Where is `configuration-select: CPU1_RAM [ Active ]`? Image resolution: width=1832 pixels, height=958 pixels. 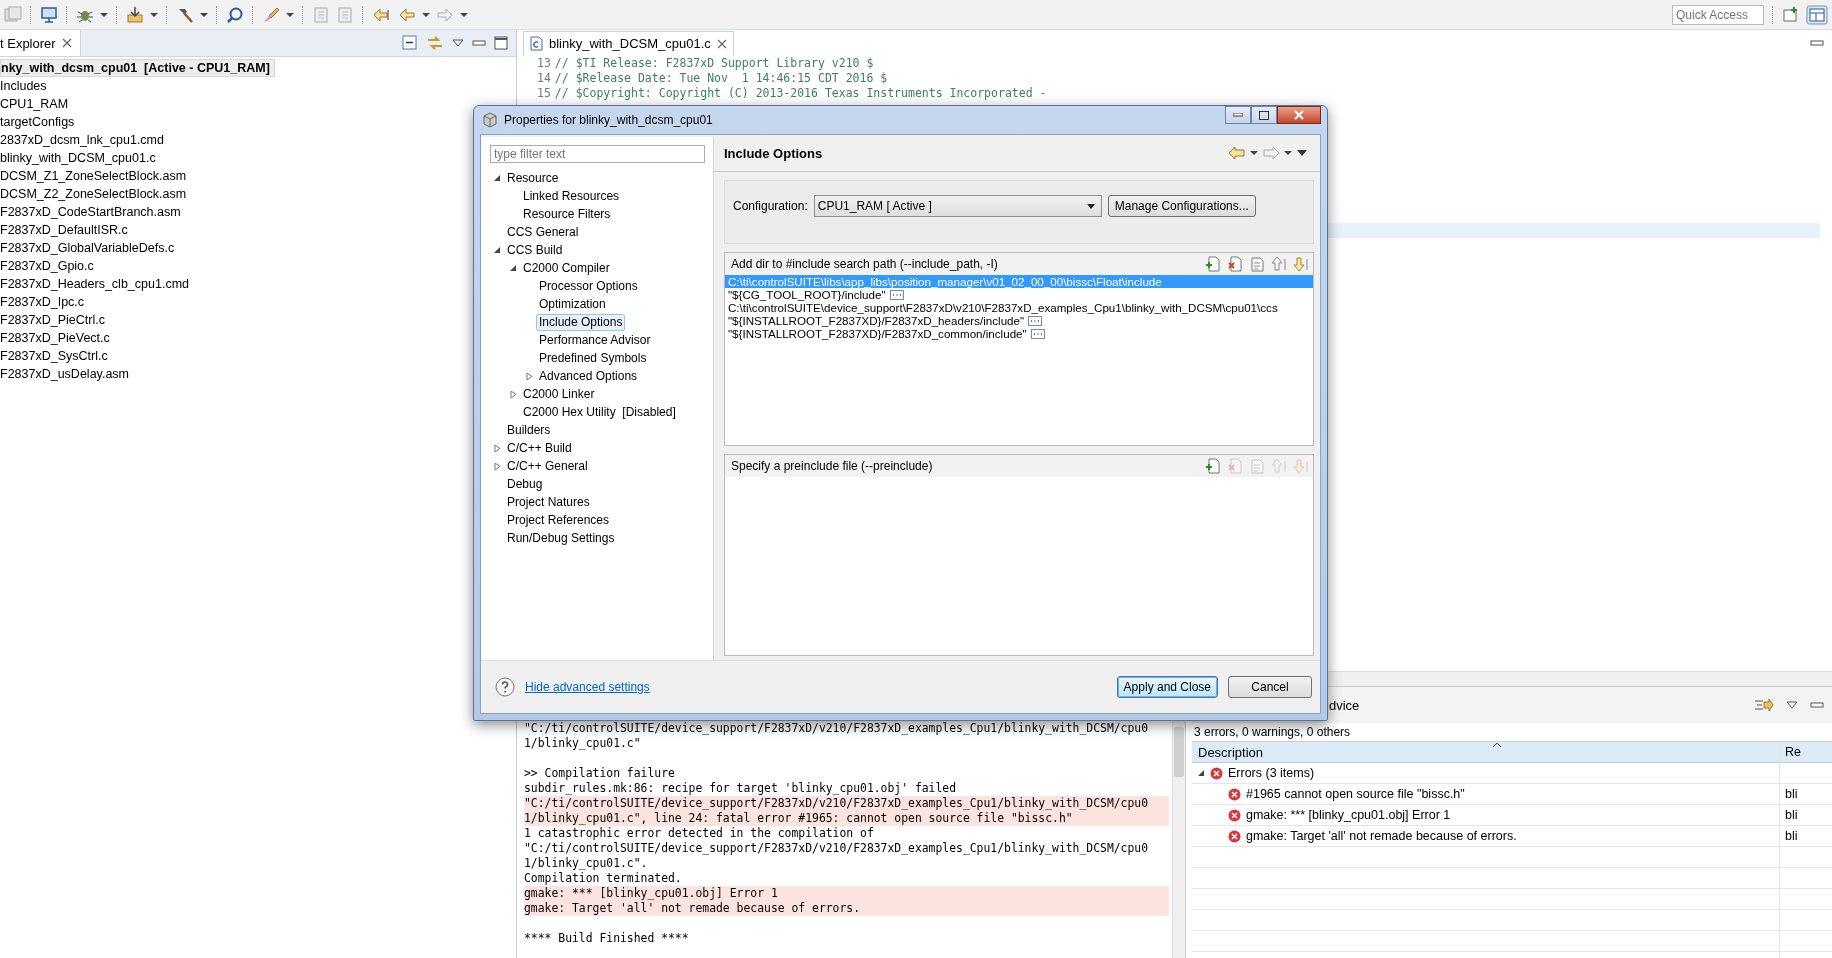
configuration-select: CPU1_RAM [ Active ] is located at coordinates (957, 206).